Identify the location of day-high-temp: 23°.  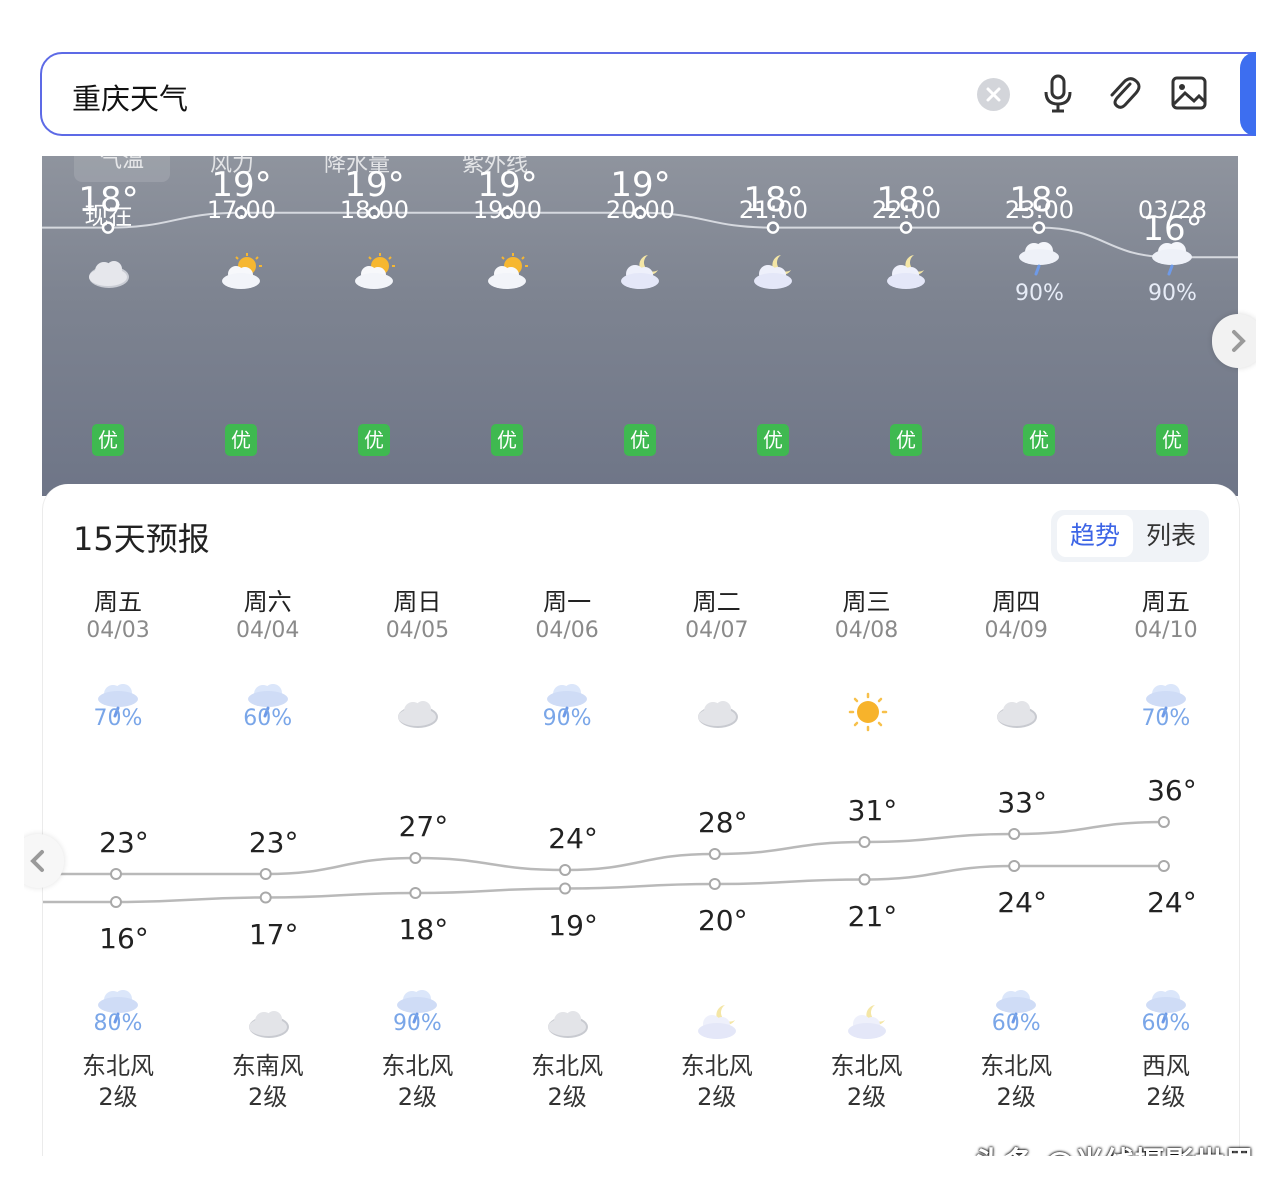
(273, 842).